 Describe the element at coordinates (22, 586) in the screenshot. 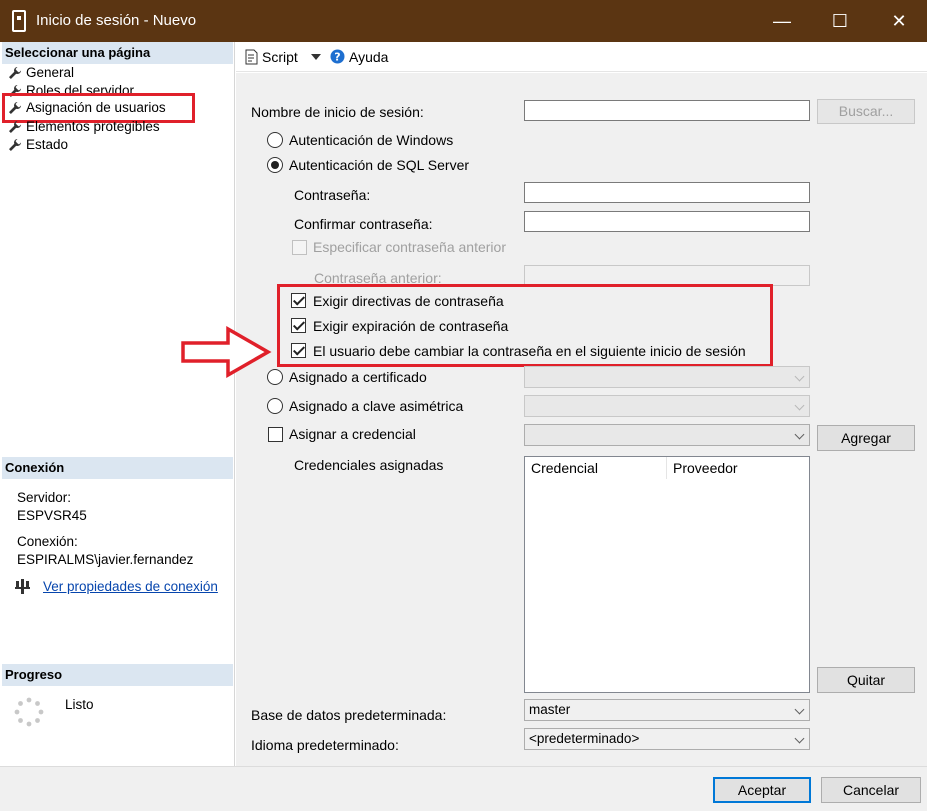

I see `connection-properties-icon` at that location.